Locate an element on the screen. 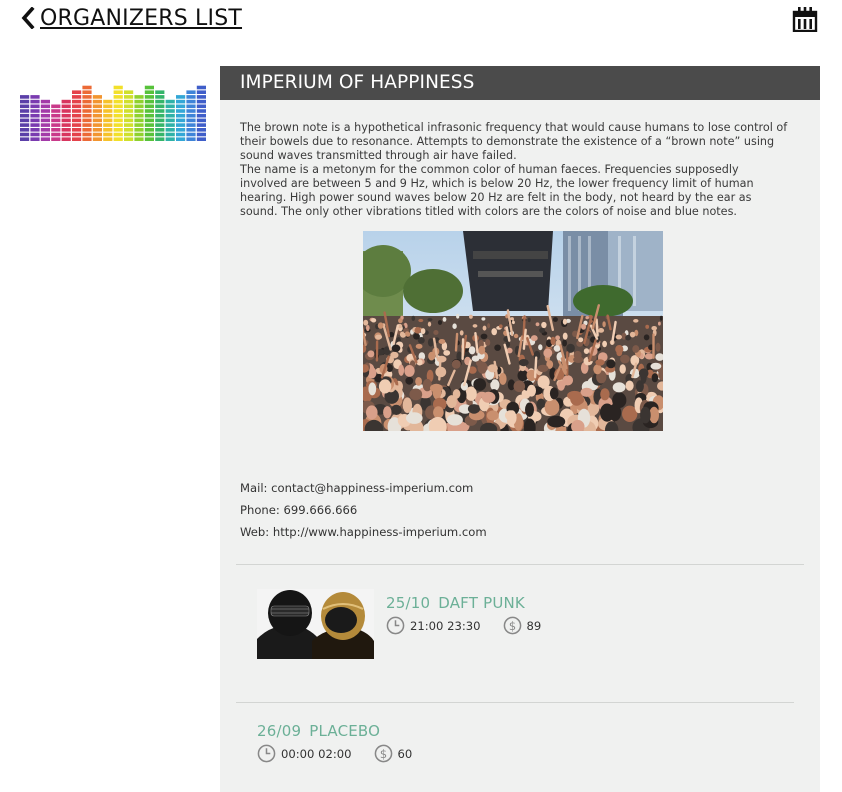 Image resolution: width=842 pixels, height=792 pixels. organizer-title: IMPERIUM OF HAPPINESS is located at coordinates (520, 83).